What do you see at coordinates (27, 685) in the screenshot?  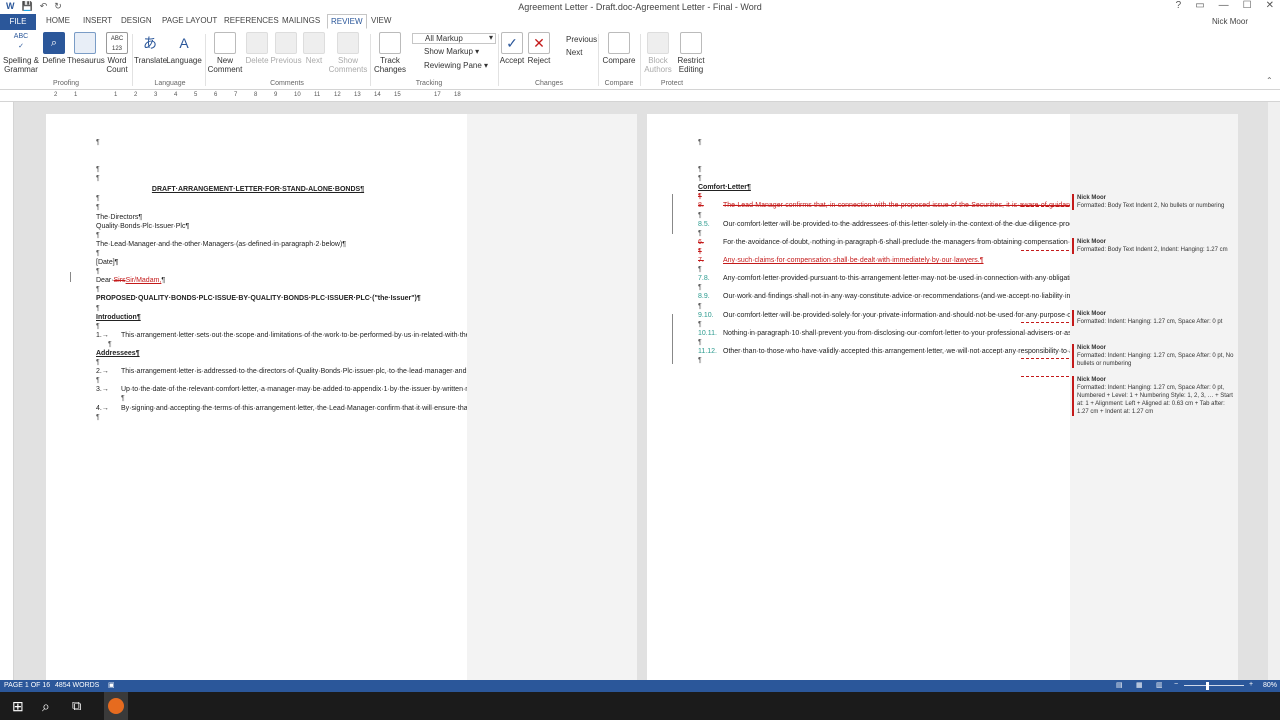 I see `page-indicator: PAGE 1 OF 16` at bounding box center [27, 685].